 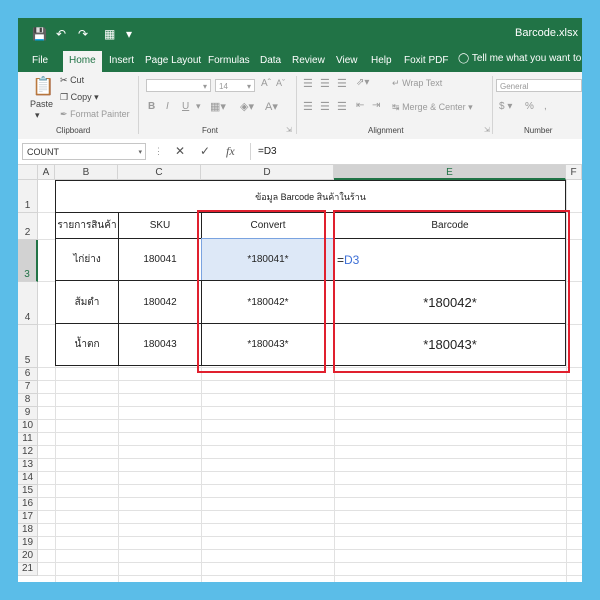 I want to click on sku-cell: 180043, so click(x=160, y=344).